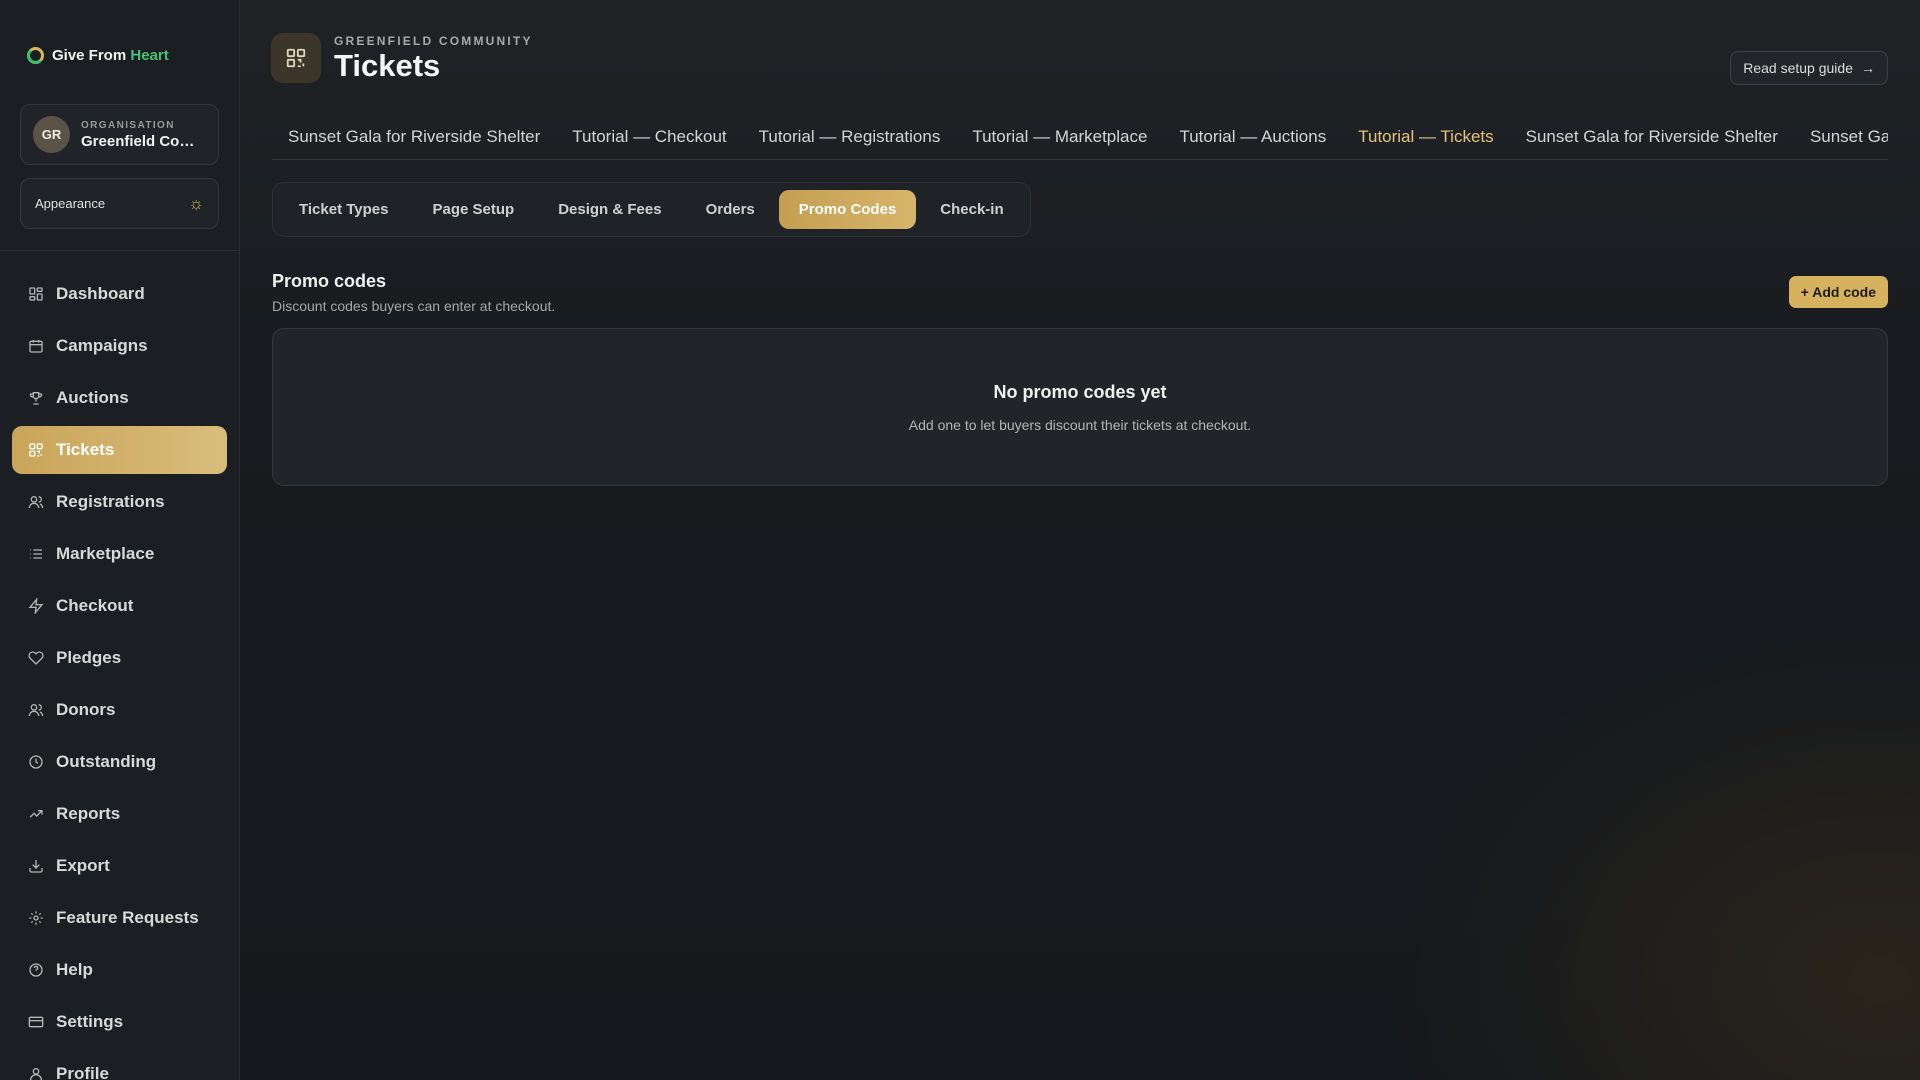 Image resolution: width=1920 pixels, height=1080 pixels. What do you see at coordinates (119, 250) in the screenshot?
I see `sidebar-divider` at bounding box center [119, 250].